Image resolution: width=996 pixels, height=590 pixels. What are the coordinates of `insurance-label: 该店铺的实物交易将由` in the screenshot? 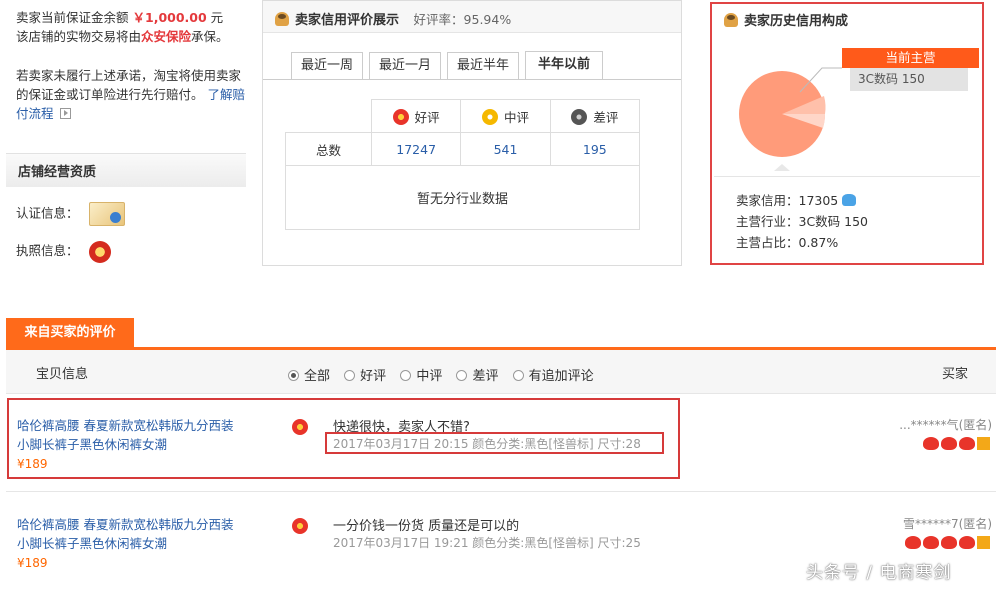 It's located at (79, 36).